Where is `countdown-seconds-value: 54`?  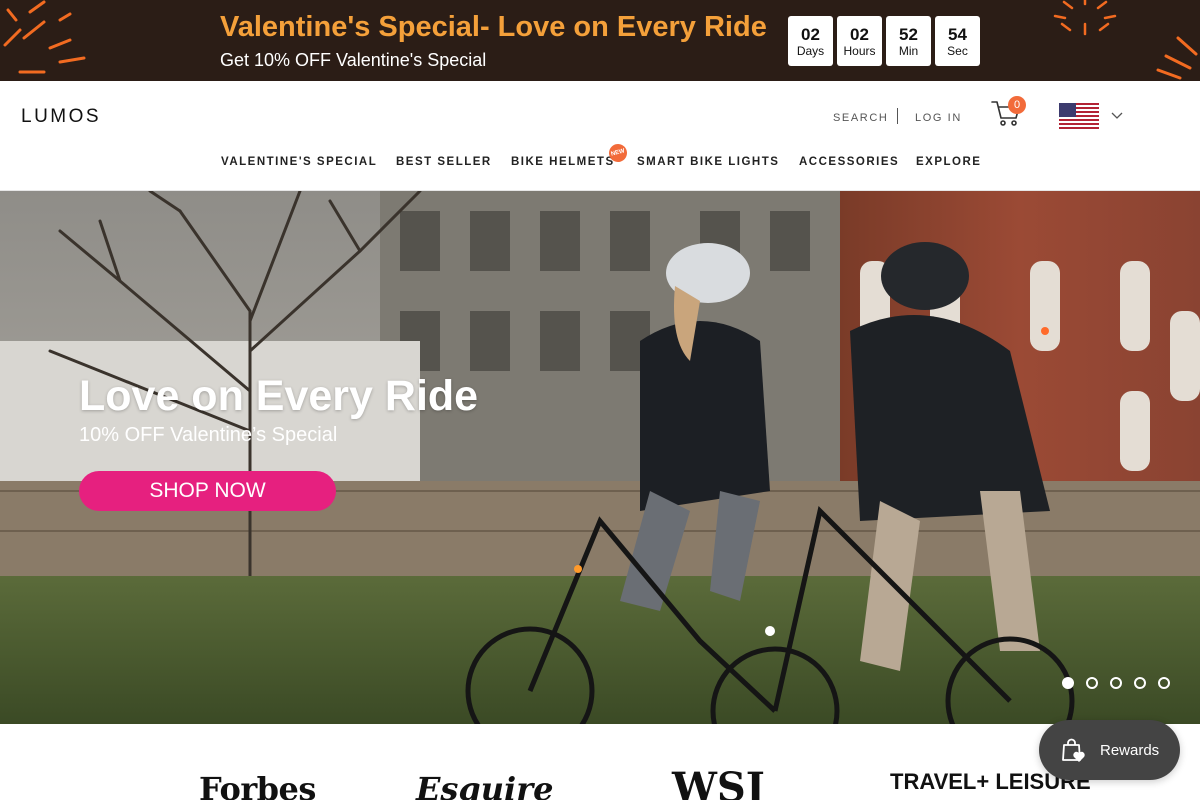
countdown-seconds-value: 54 is located at coordinates (957, 34).